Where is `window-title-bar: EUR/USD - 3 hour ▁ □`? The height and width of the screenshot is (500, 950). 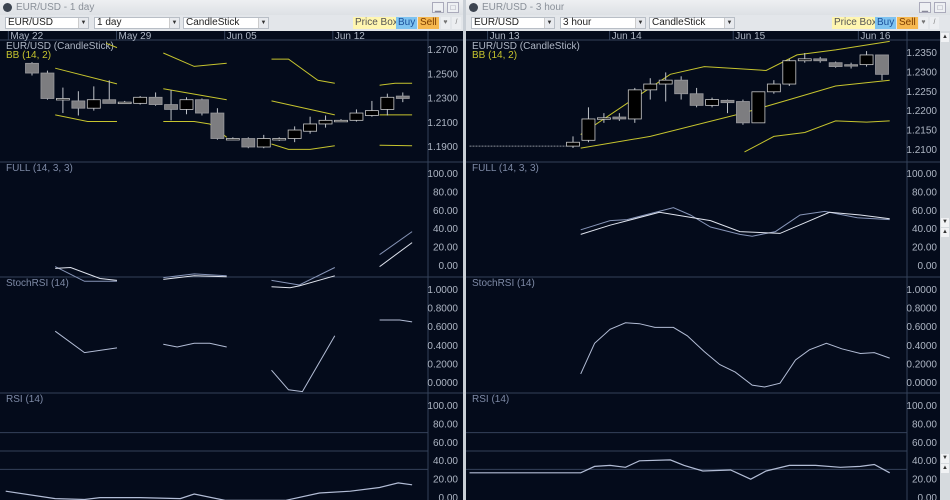
window-title-bar: EUR/USD - 3 hour ▁ □ is located at coordinates (708, 7).